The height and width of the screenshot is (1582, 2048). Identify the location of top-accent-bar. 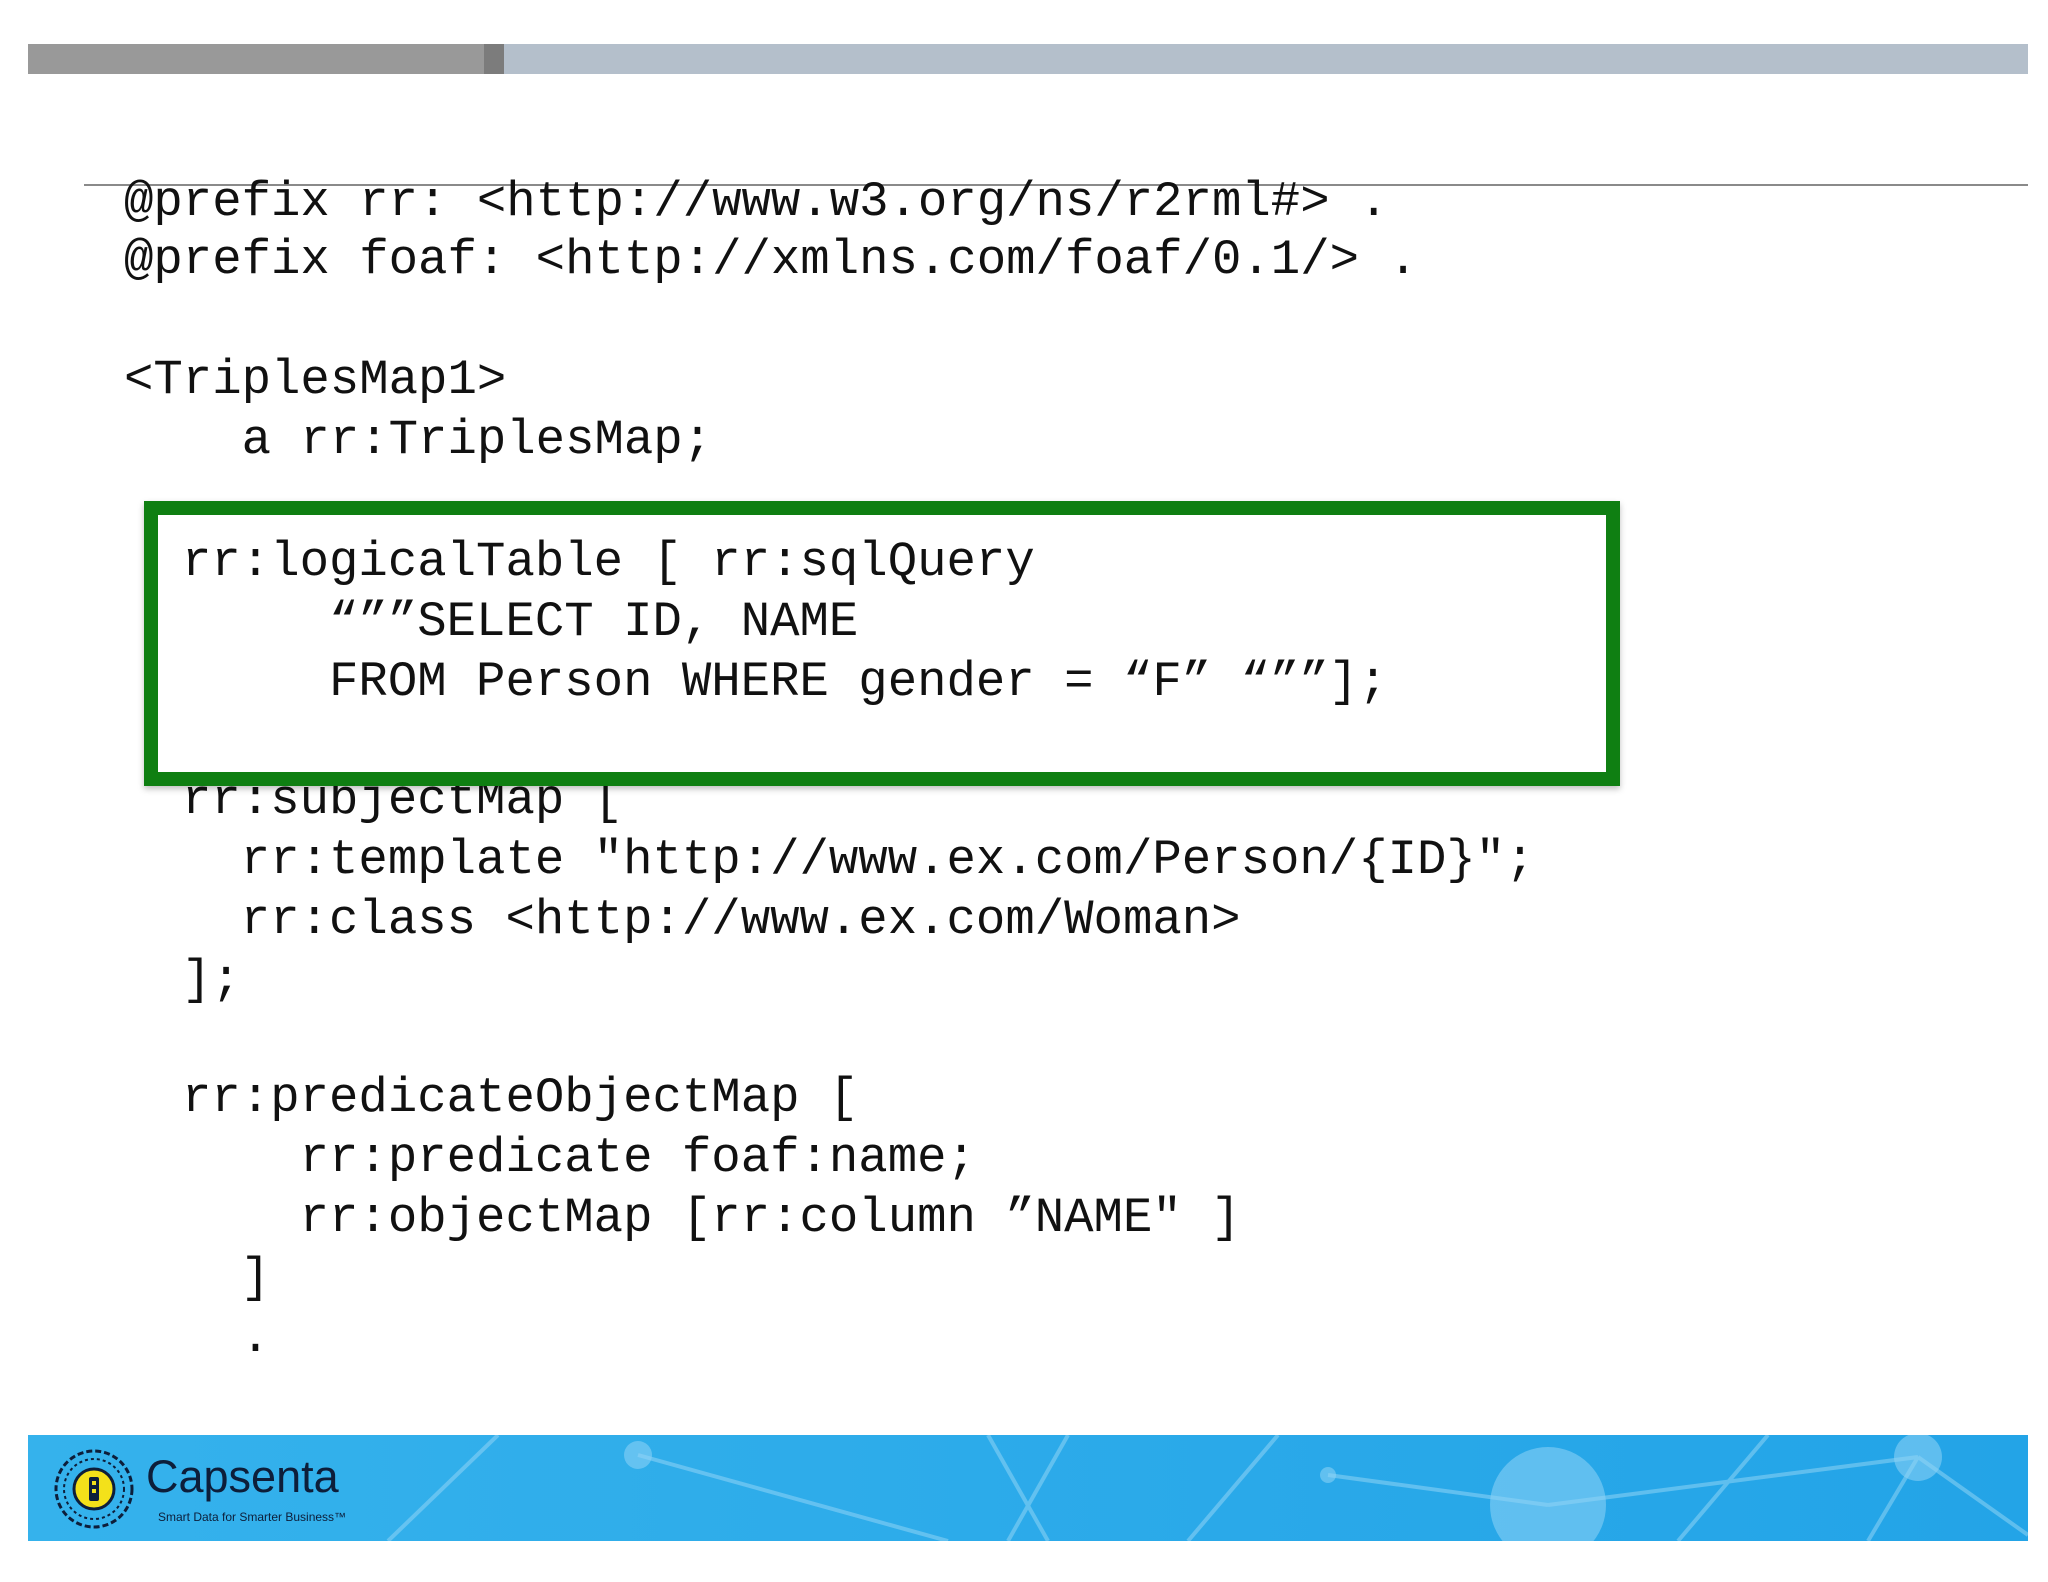
(1028, 59).